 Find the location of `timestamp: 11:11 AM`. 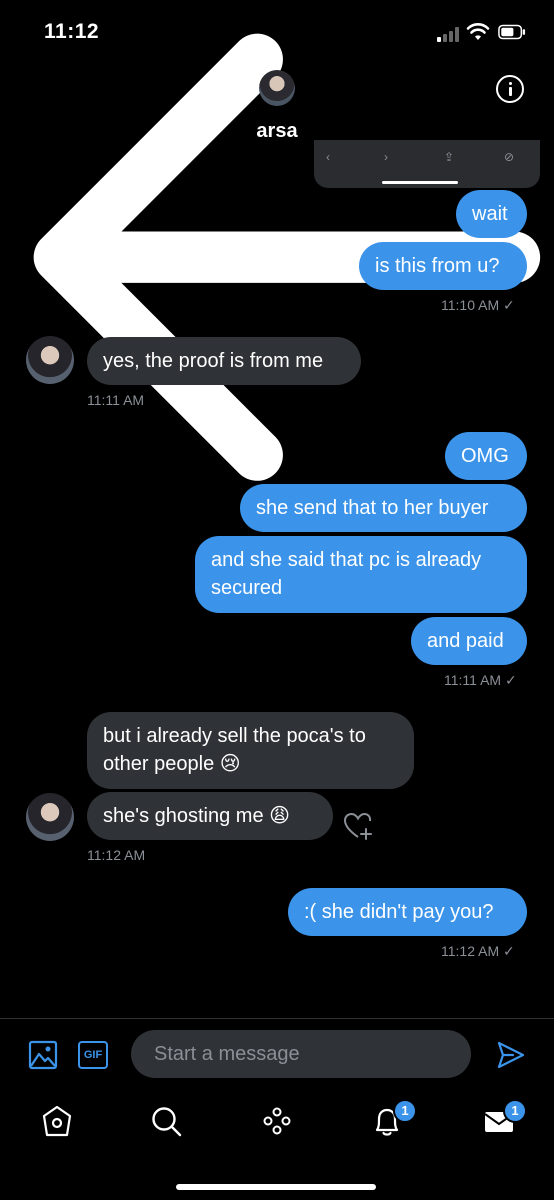

timestamp: 11:11 AM is located at coordinates (116, 400).